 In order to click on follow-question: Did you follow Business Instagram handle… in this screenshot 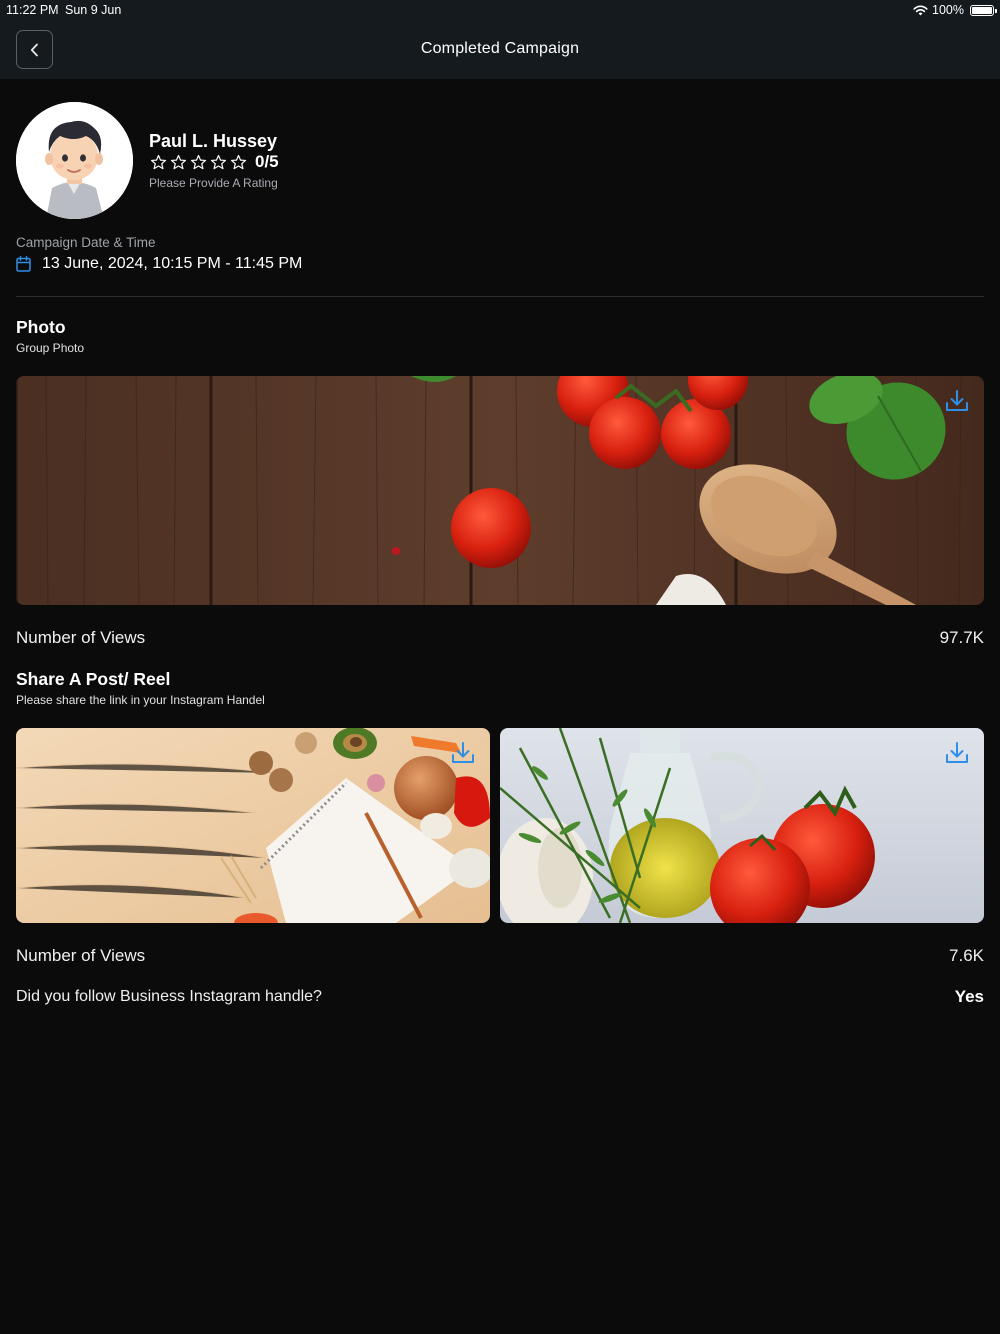, I will do `click(169, 996)`.